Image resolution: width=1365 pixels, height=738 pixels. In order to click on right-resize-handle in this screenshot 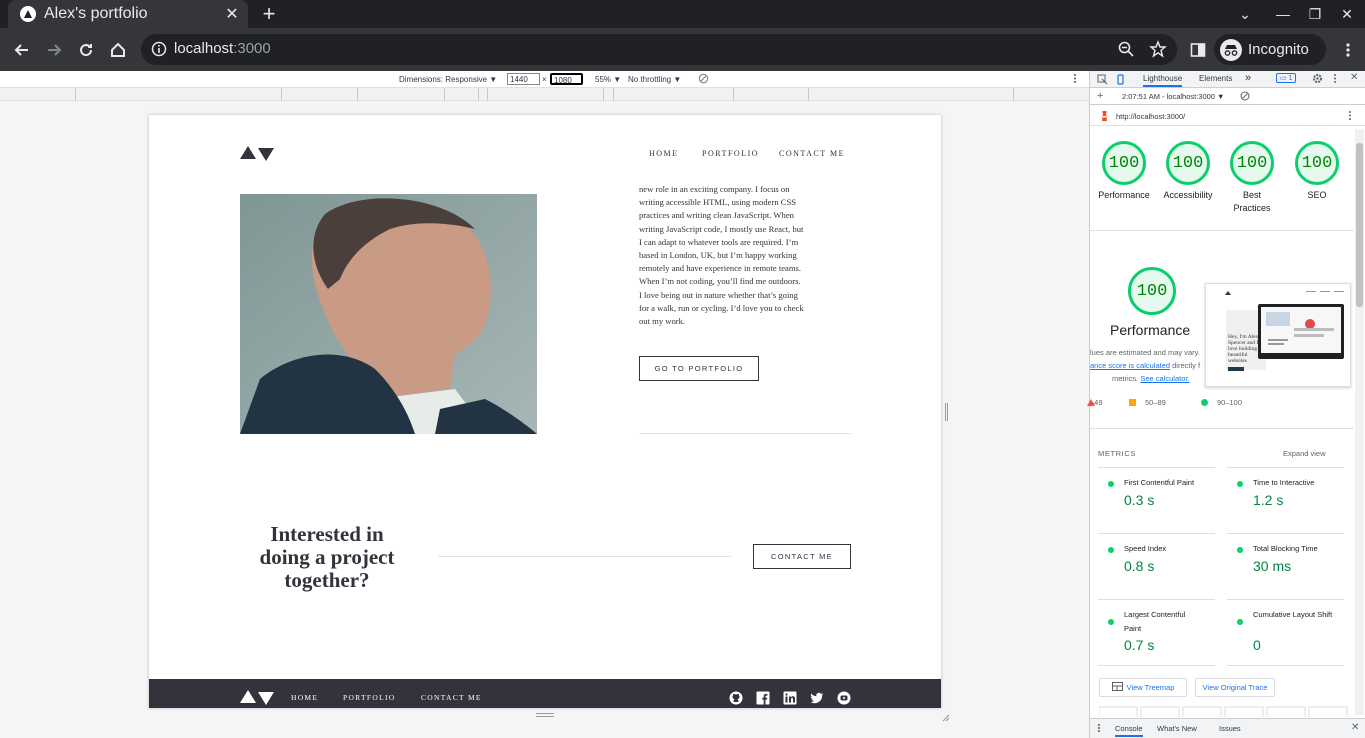, I will do `click(946, 412)`.